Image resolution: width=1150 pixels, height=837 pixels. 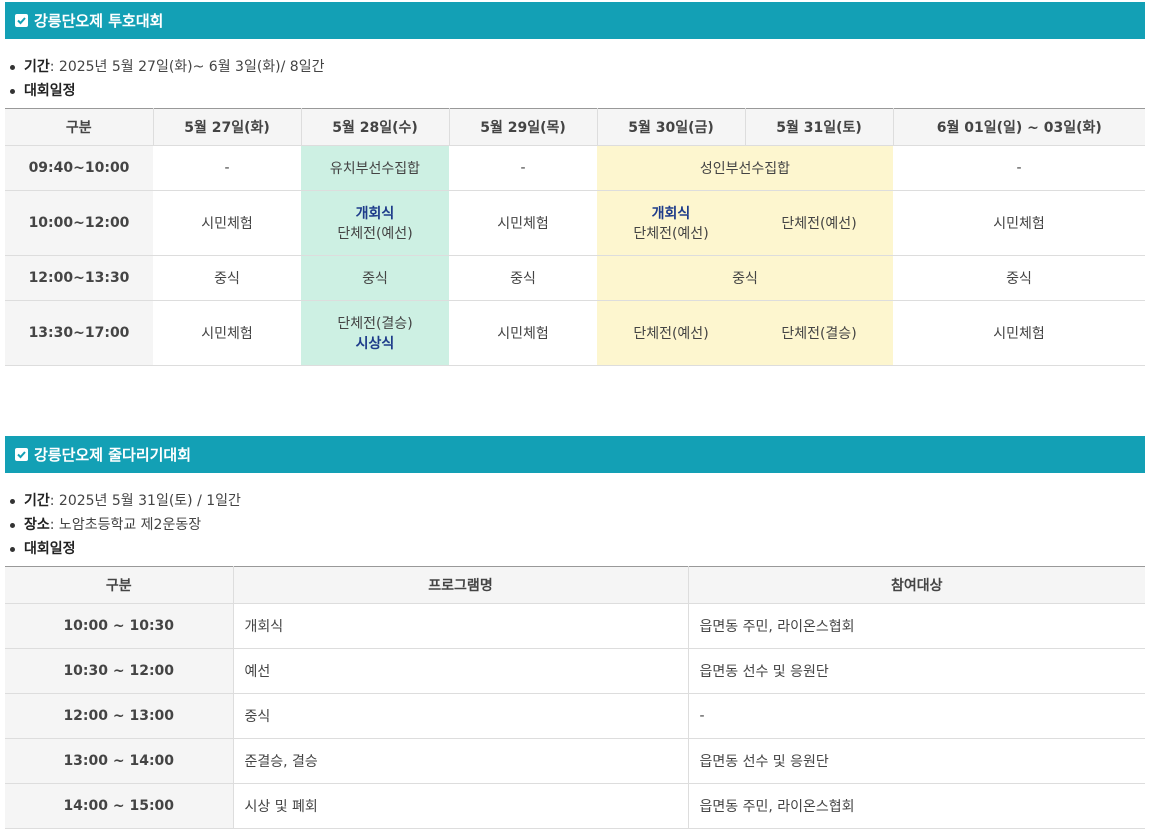 What do you see at coordinates (119, 716) in the screenshot?
I see `time-cell: 12:00 ~ 13:00` at bounding box center [119, 716].